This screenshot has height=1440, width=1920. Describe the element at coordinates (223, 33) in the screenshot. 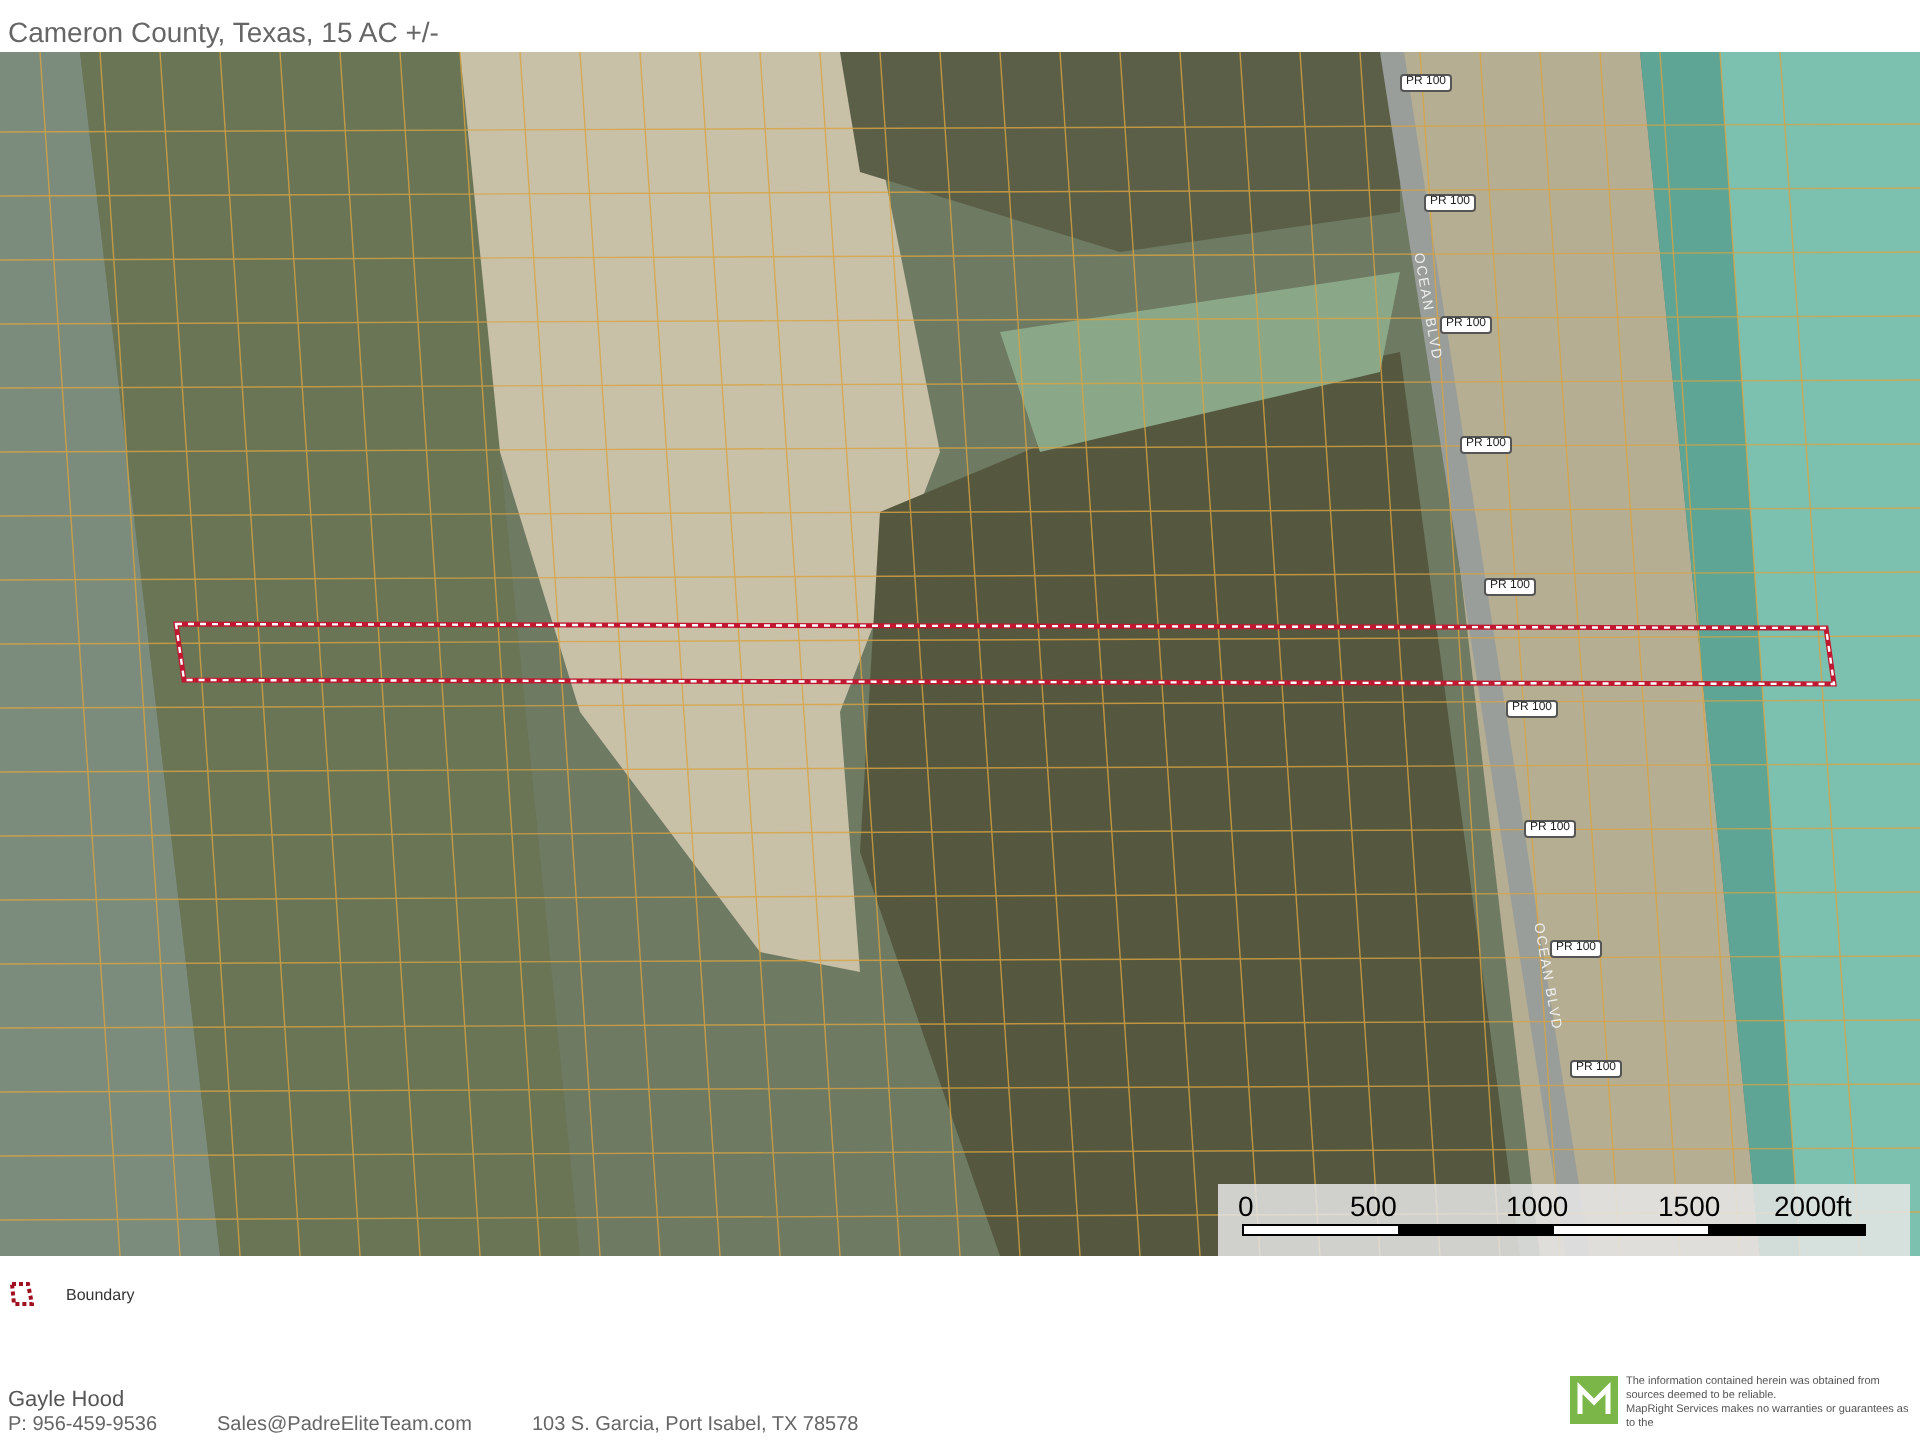

I see `map-subtitle: Cameron County, Texas, 15 AC +/-` at that location.